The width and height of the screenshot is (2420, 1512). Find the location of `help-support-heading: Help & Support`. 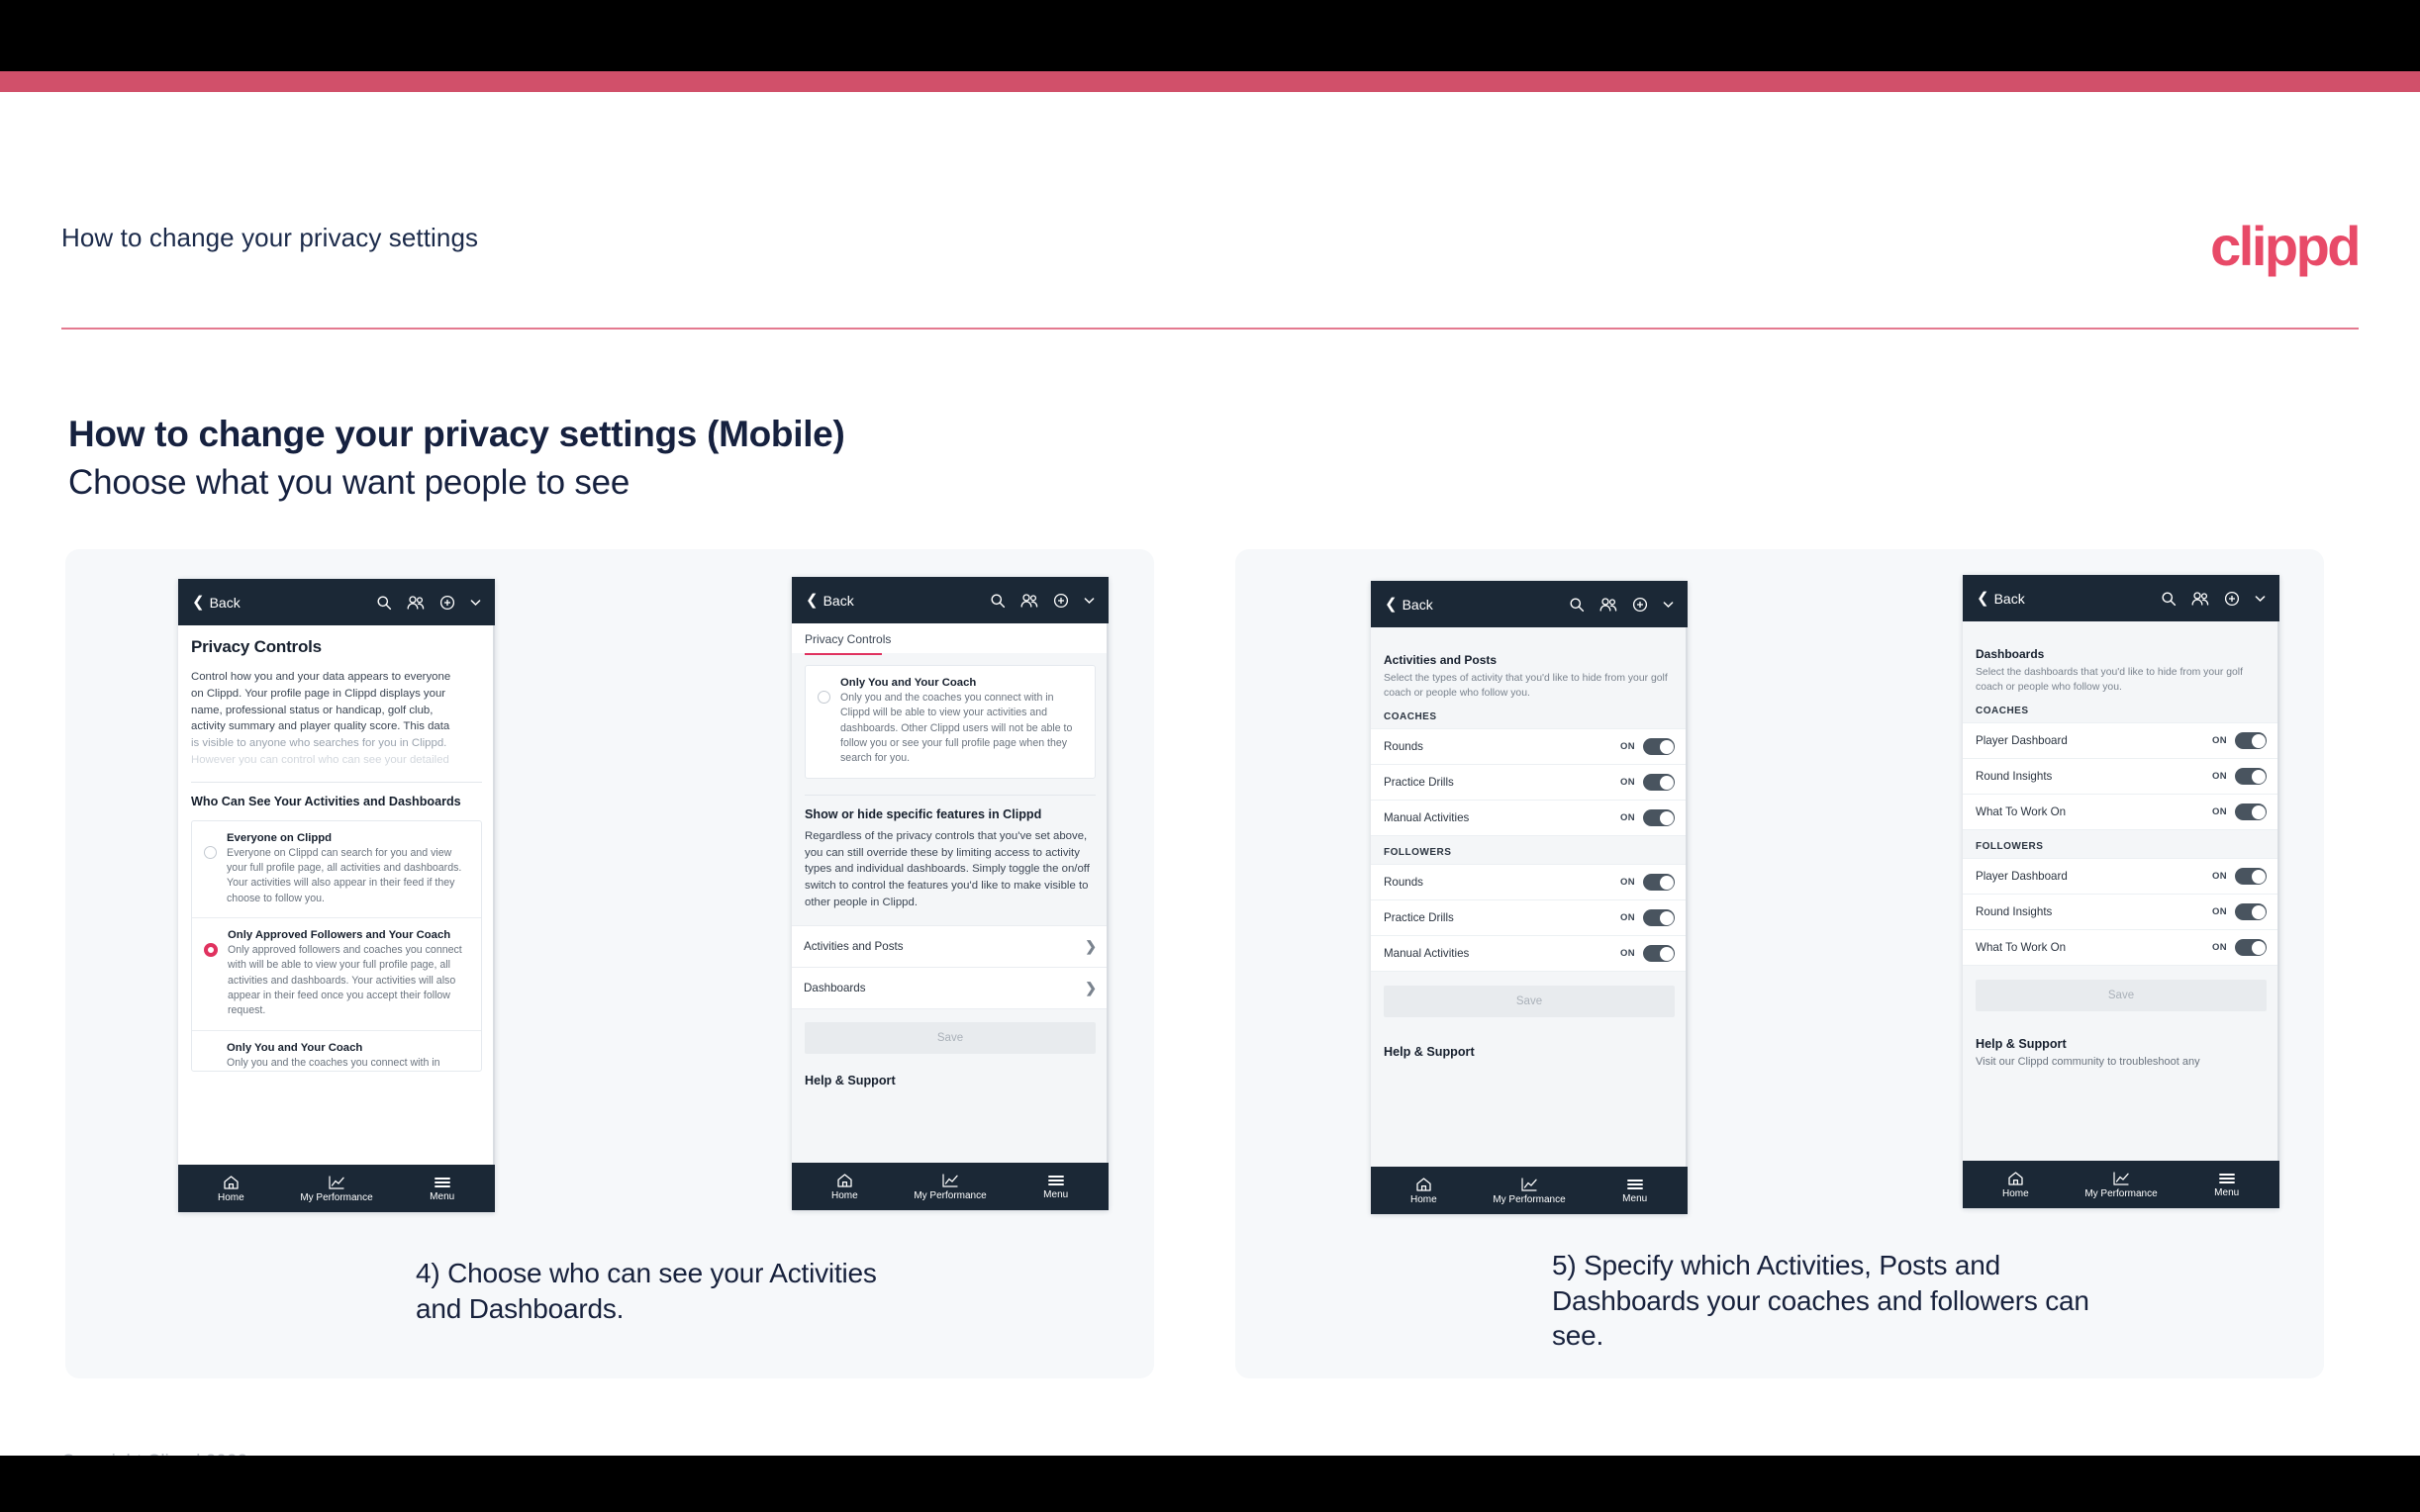

help-support-heading: Help & Support is located at coordinates (850, 1080).